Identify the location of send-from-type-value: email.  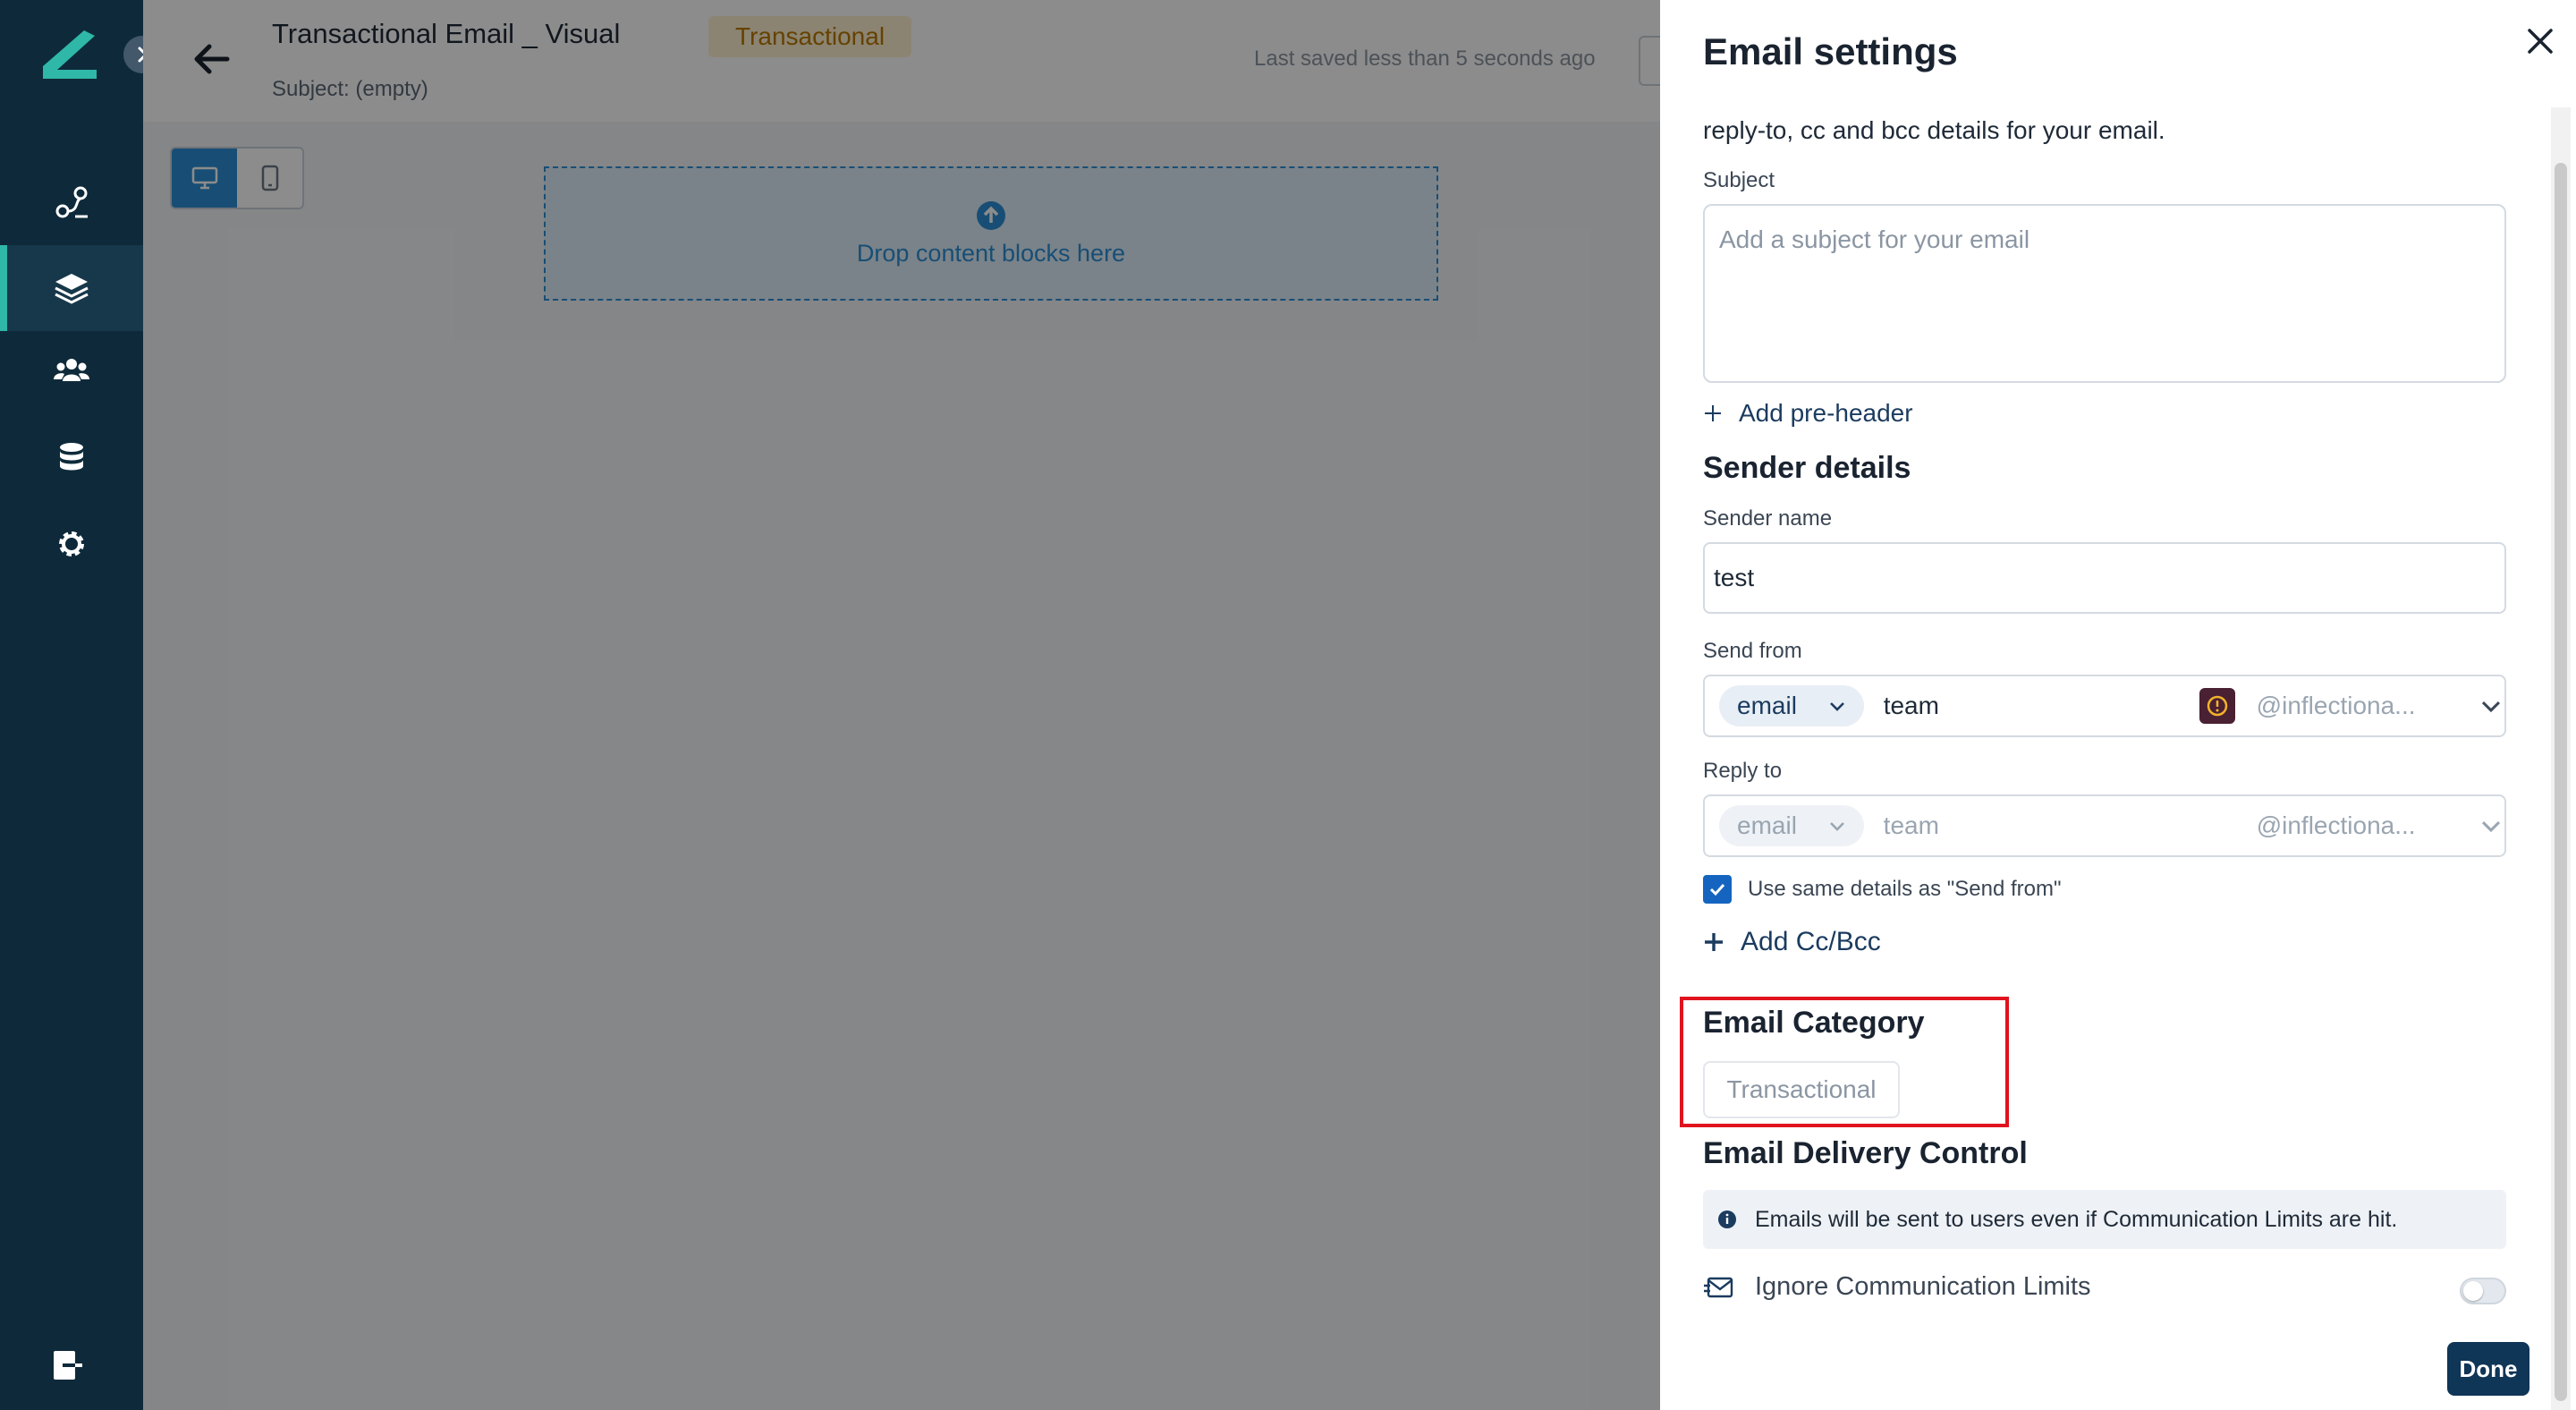
(1767, 706).